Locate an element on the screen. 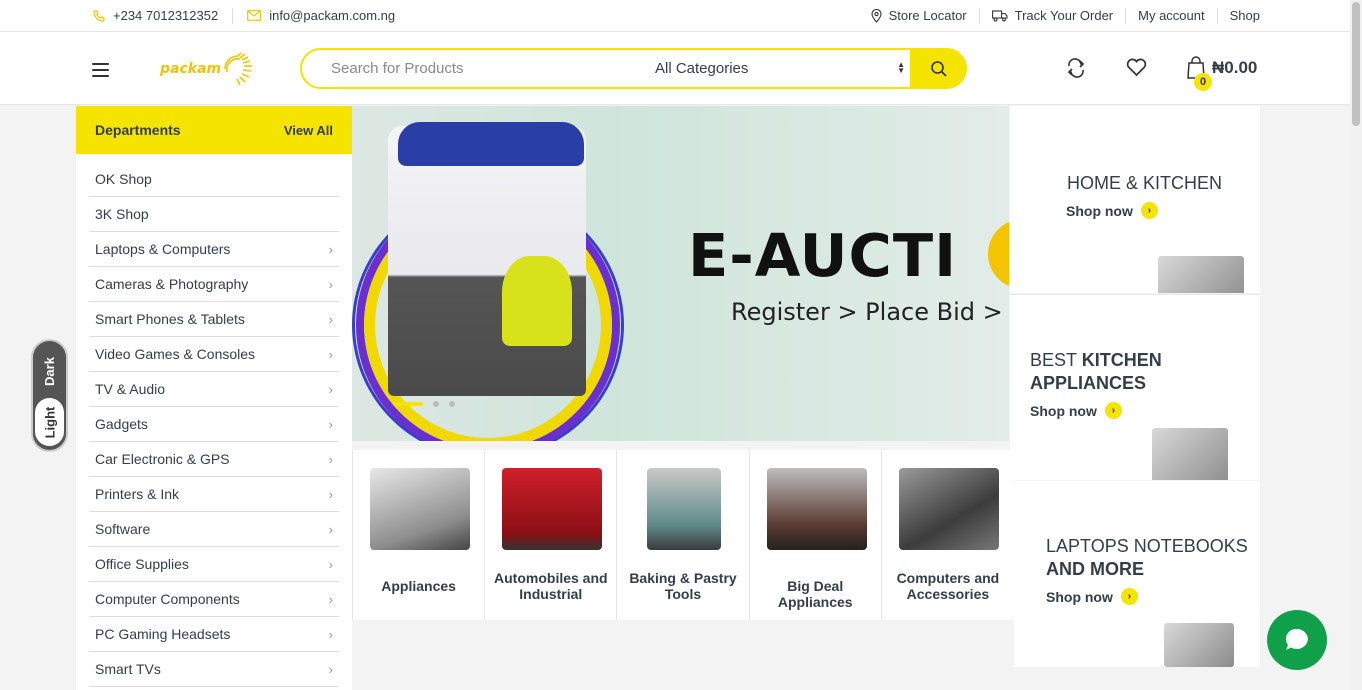 The width and height of the screenshot is (1362, 690). menu-icon is located at coordinates (100, 70).